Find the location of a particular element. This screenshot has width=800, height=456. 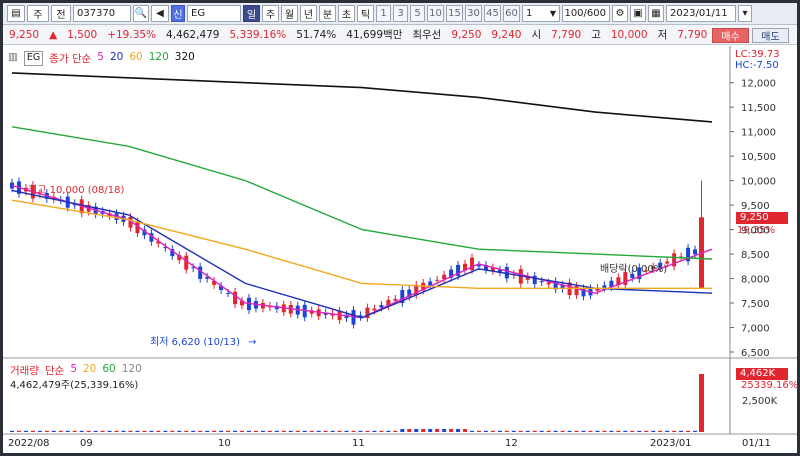

y-tick-label: 6,500 is located at coordinates (755, 353).